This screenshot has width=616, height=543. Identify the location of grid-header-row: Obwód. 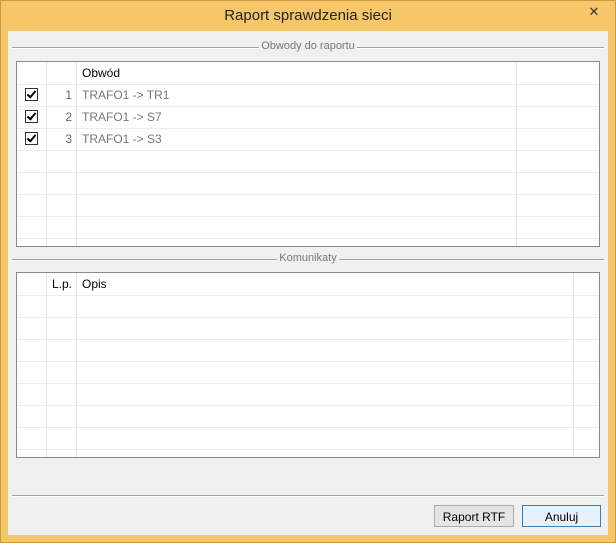
(308, 73).